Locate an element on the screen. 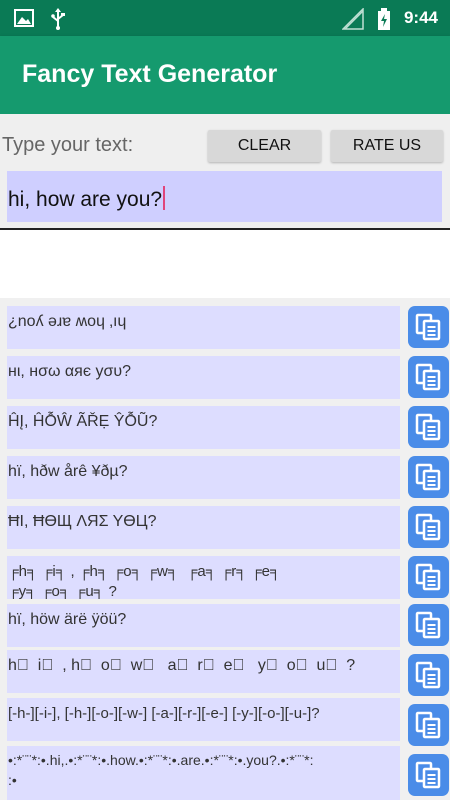 The width and height of the screenshot is (450, 800). status-time: 9:44 is located at coordinates (420, 17).